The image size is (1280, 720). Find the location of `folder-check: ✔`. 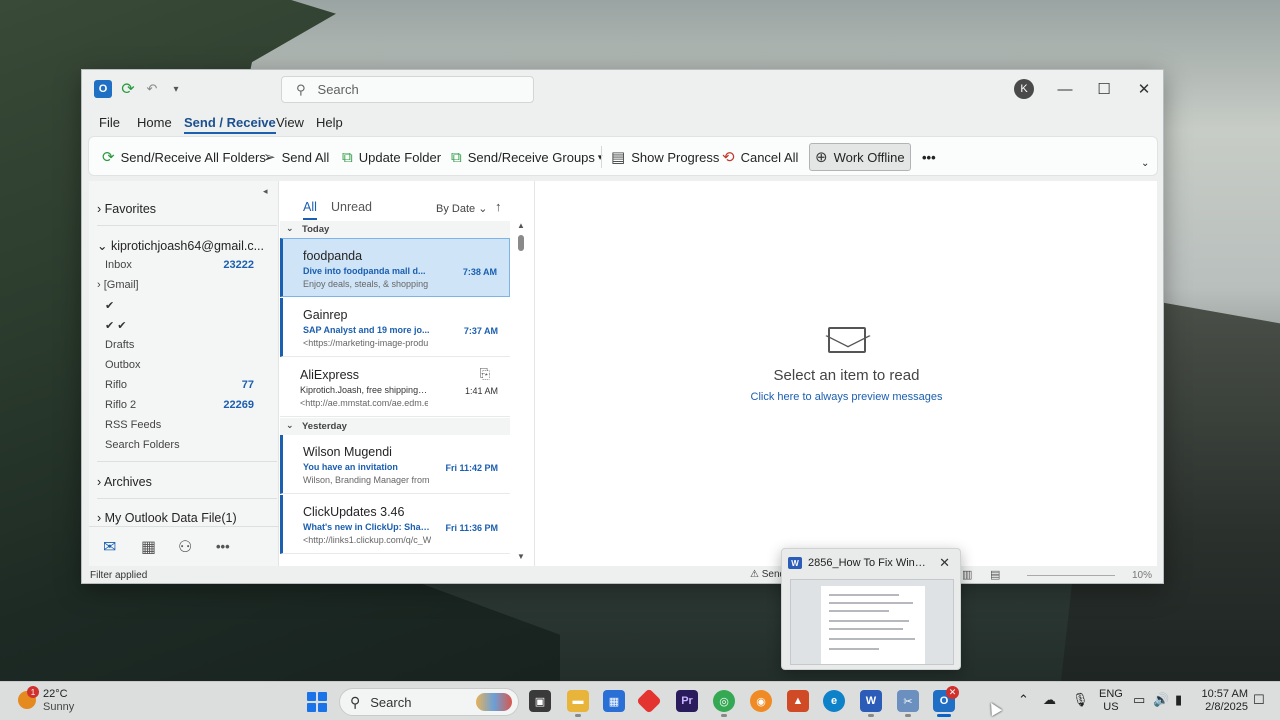

folder-check: ✔ is located at coordinates (109, 305).